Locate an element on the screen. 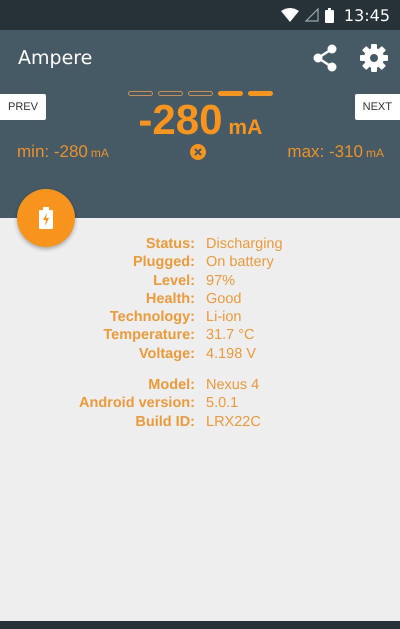 The height and width of the screenshot is (629, 400). info-value: 4.198 V is located at coordinates (231, 354).